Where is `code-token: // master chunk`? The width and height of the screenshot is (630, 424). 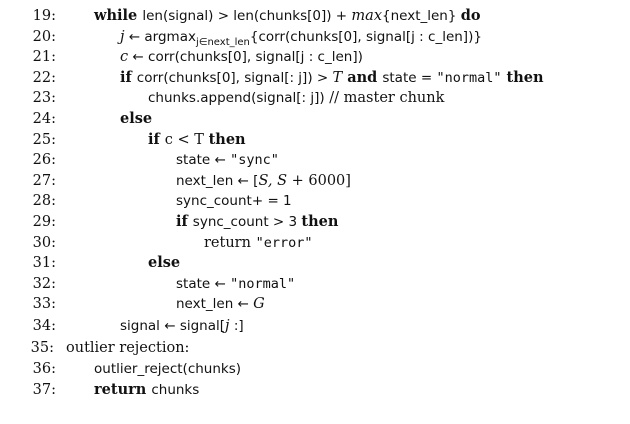 code-token: // master chunk is located at coordinates (384, 98).